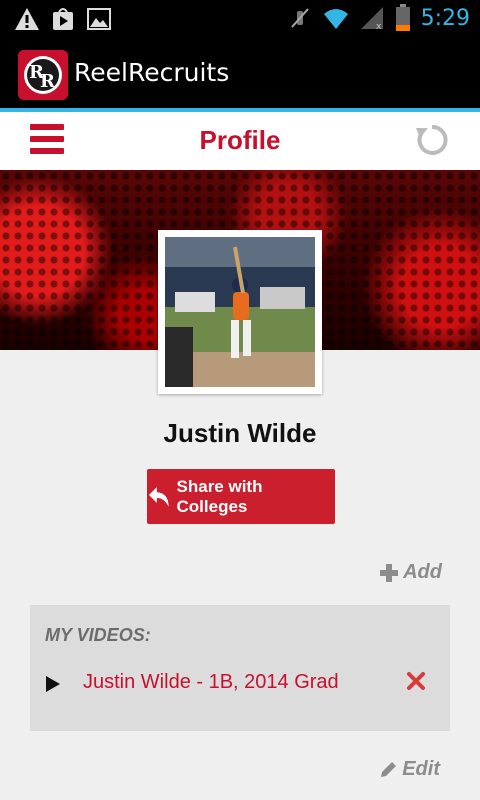 The image size is (480, 800). I want to click on my-videos-heading: MY VIDEOS:, so click(98, 635).